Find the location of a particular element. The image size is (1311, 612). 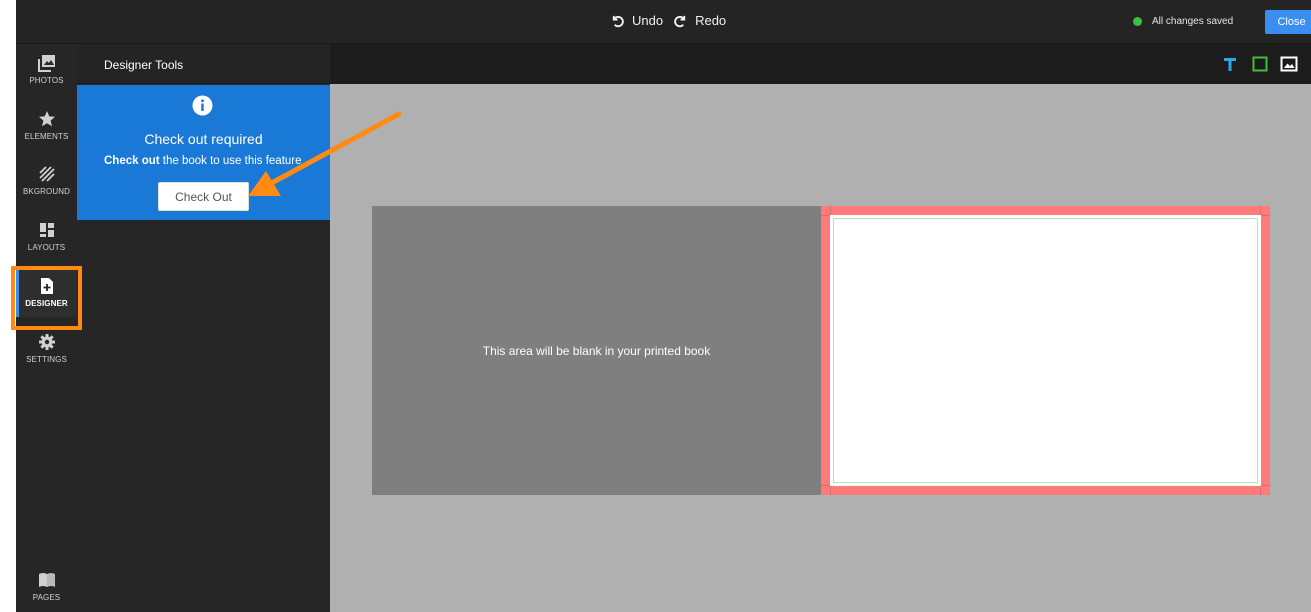

sidebar-item-label: ELEMENTS is located at coordinates (46, 136).